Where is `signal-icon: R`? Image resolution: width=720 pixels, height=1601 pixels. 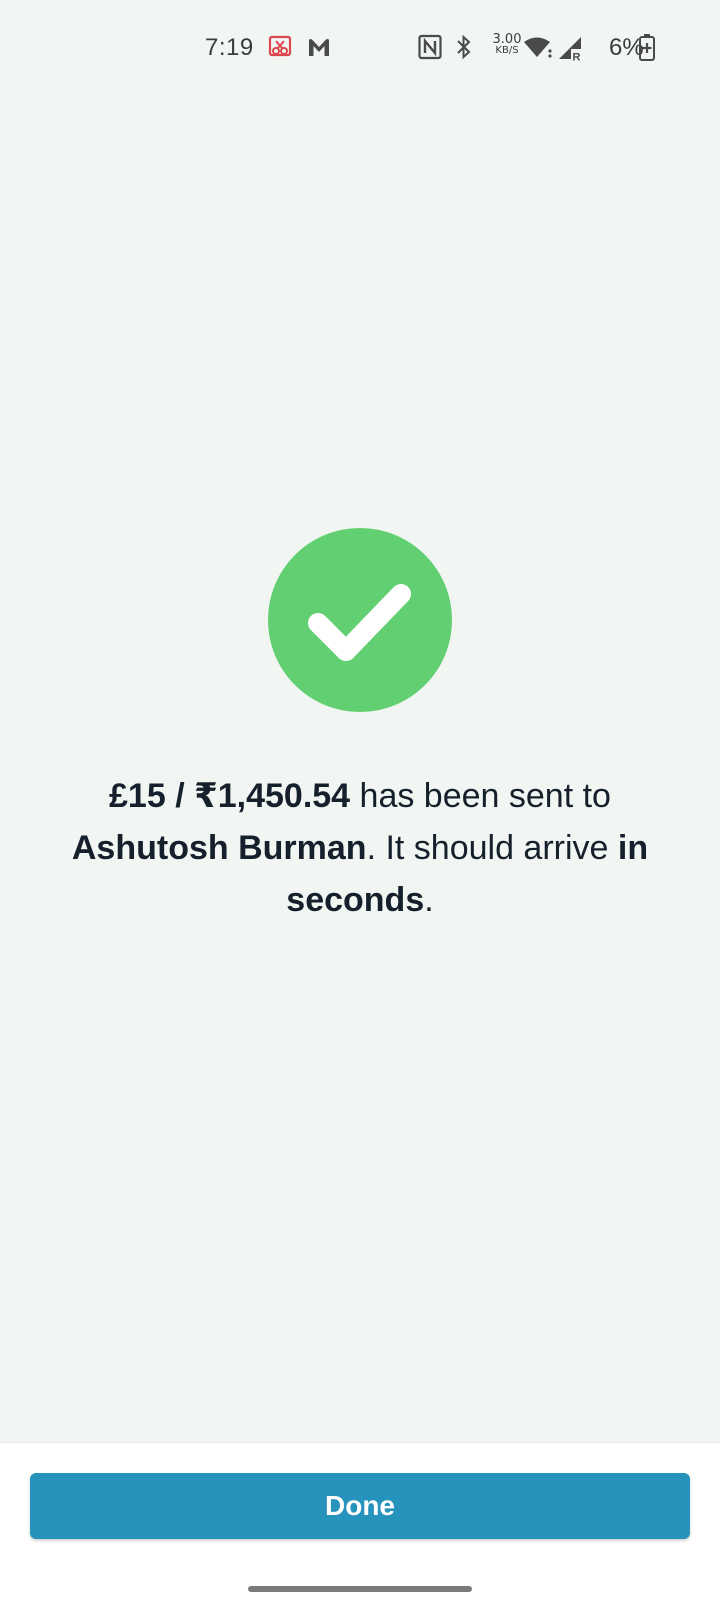 signal-icon: R is located at coordinates (571, 51).